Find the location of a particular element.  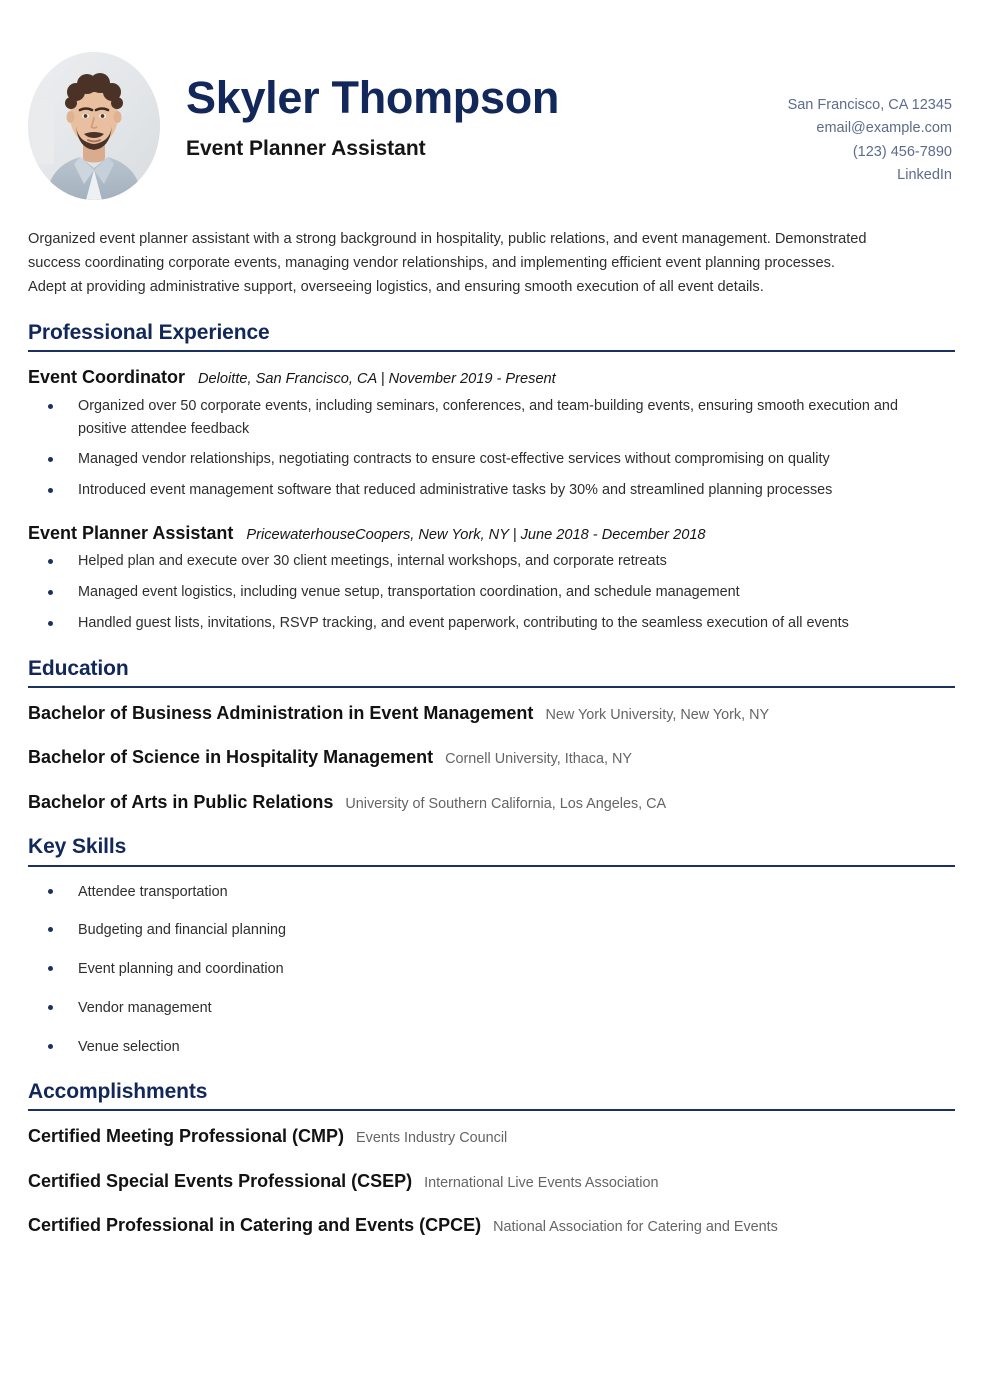

page-title: Skyler Thompson is located at coordinates (373, 97).